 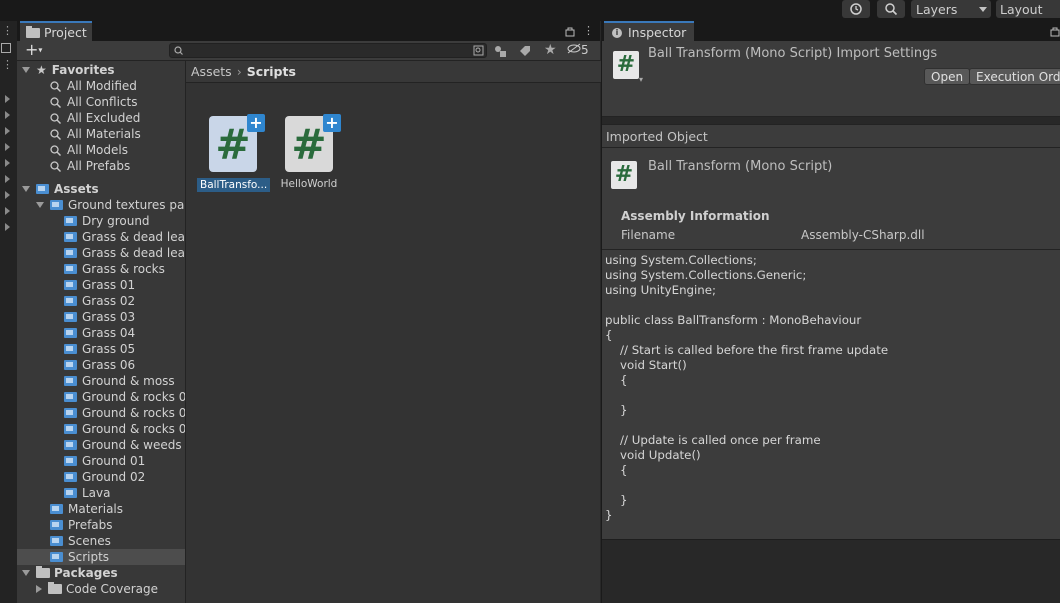 I want to click on tree-ground-texture-item: Ground & weeds, so click(x=101, y=445).